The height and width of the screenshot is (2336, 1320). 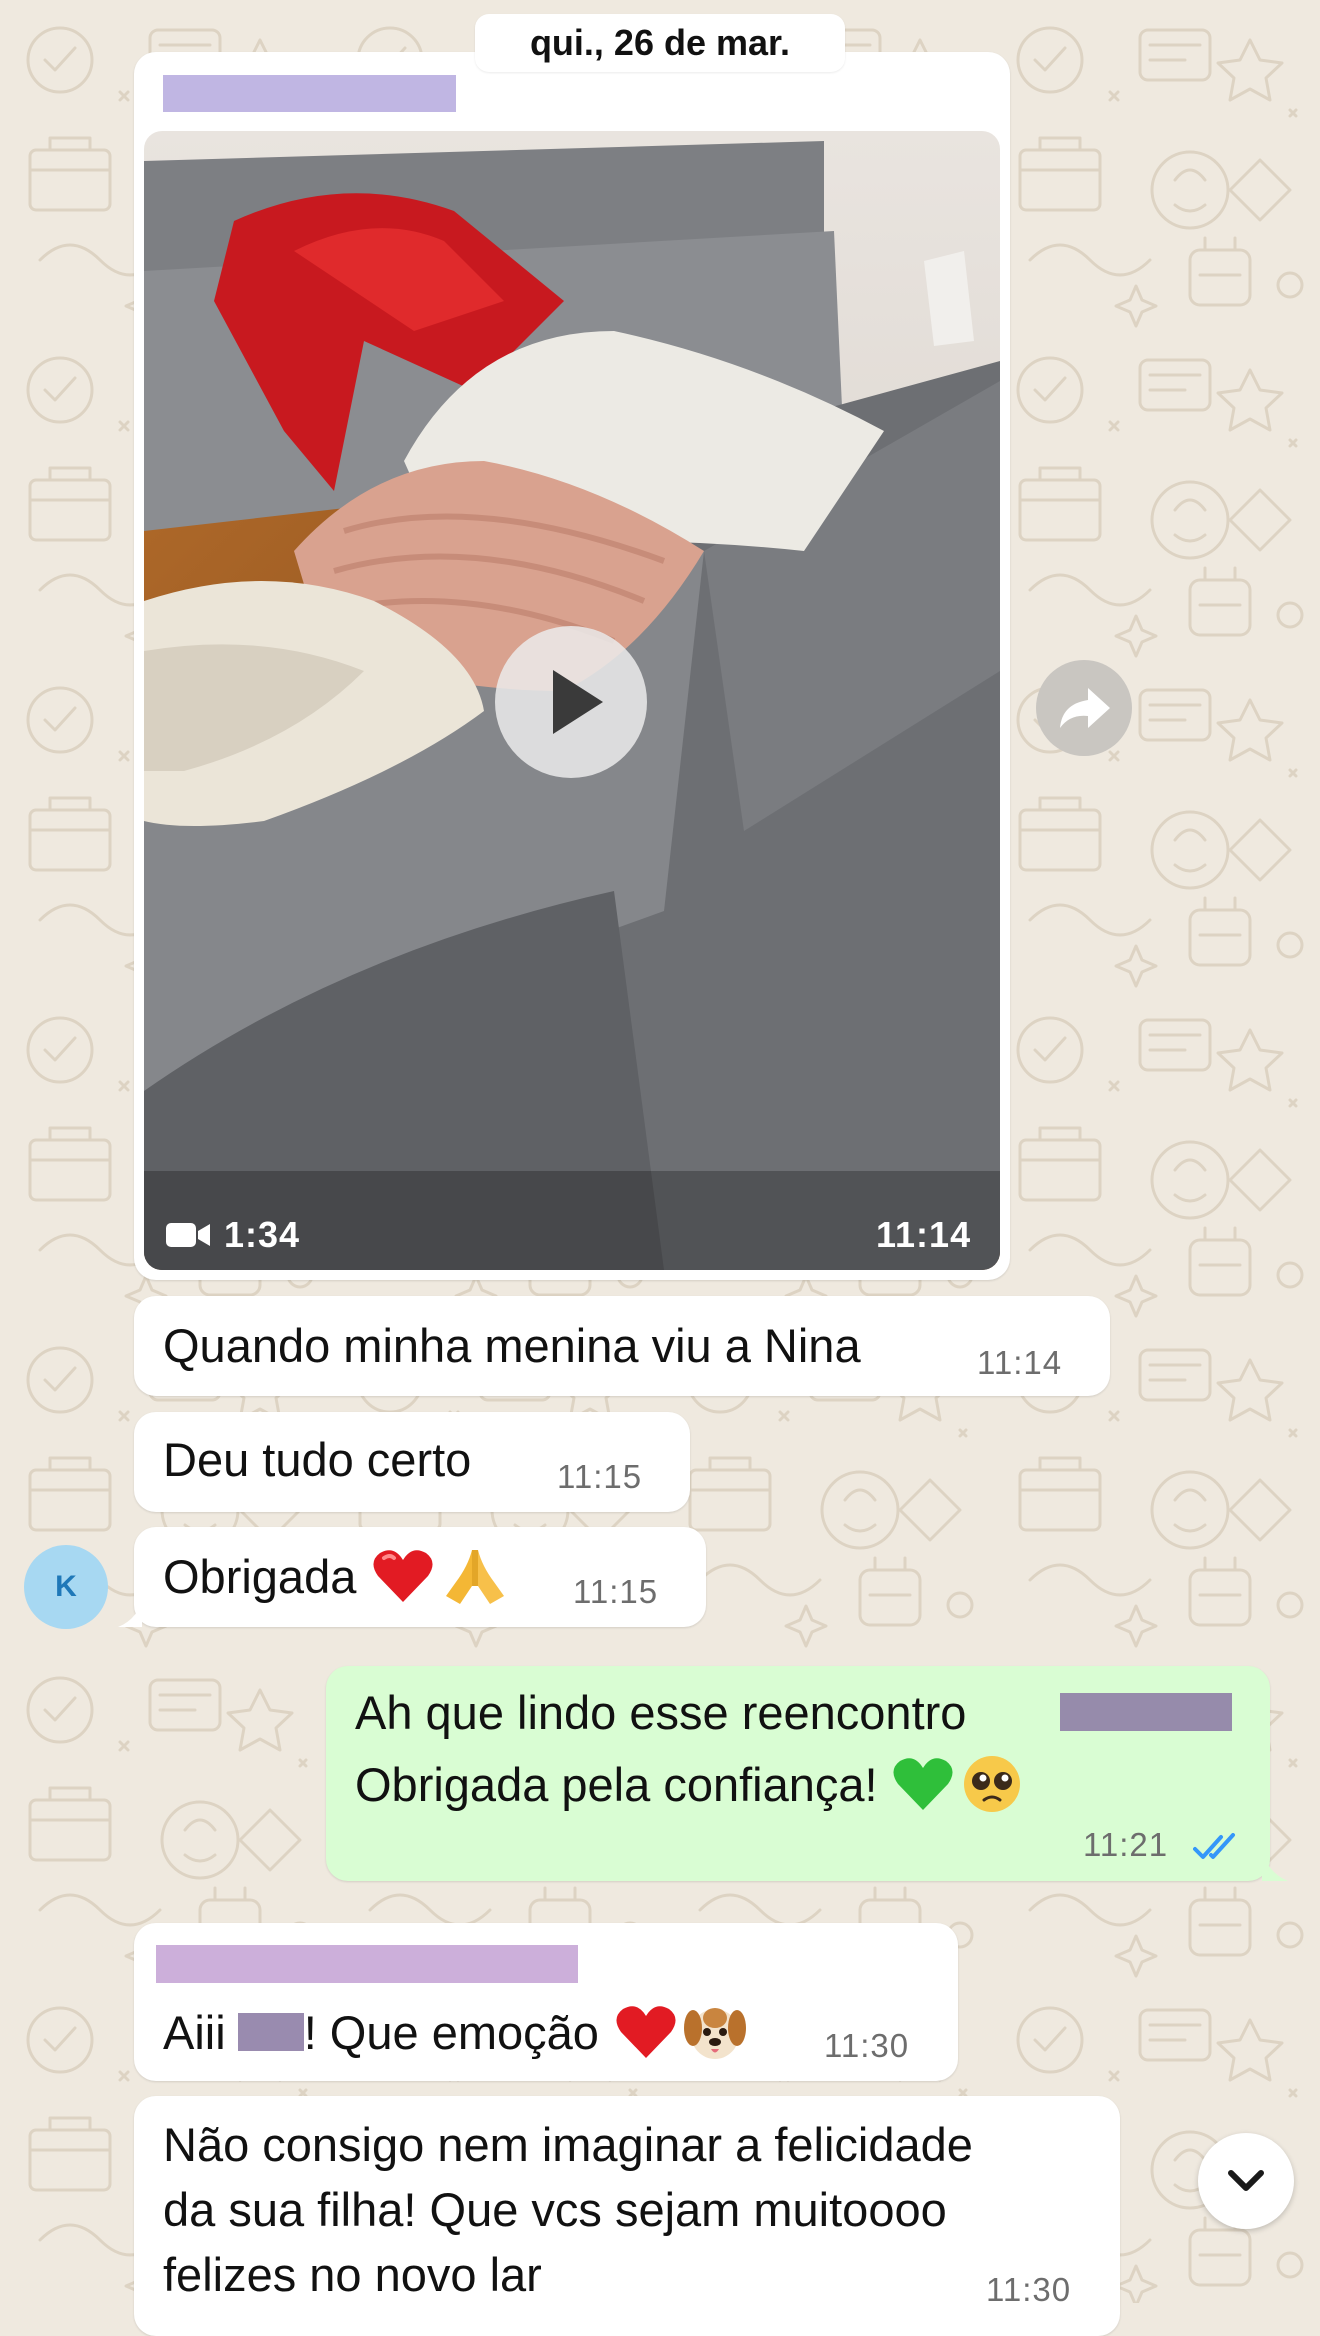 I want to click on play-icon, so click(x=578, y=702).